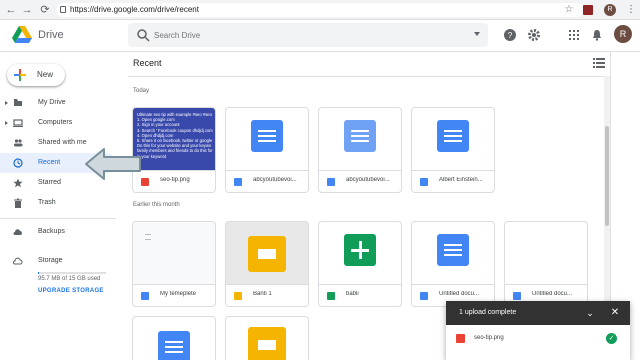 This screenshot has height=360, width=640. What do you see at coordinates (590, 313) in the screenshot?
I see `collapse-chevron-icon: ⌄` at bounding box center [590, 313].